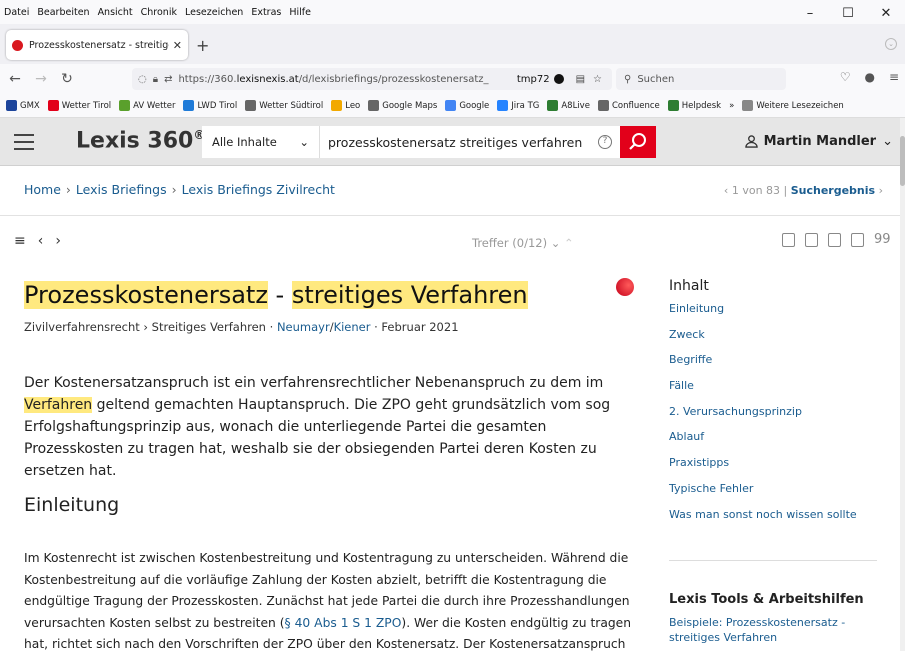  Describe the element at coordinates (121, 189) in the screenshot. I see `breadcrumb-lexis-briefings: Lexis Briefings` at that location.